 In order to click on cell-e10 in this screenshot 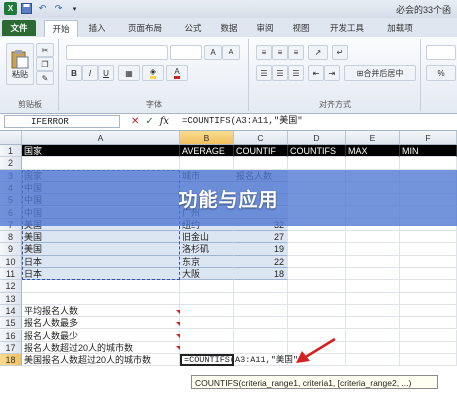, I will do `click(373, 261)`.